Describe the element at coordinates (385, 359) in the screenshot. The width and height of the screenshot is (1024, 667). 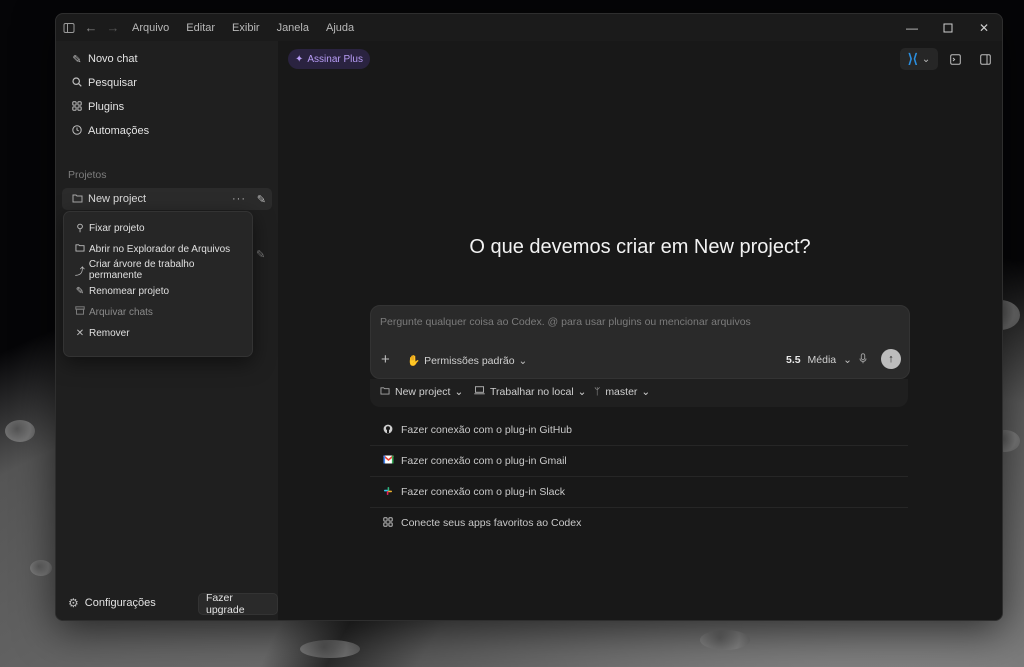
I see `add-attachment-icon: +` at that location.